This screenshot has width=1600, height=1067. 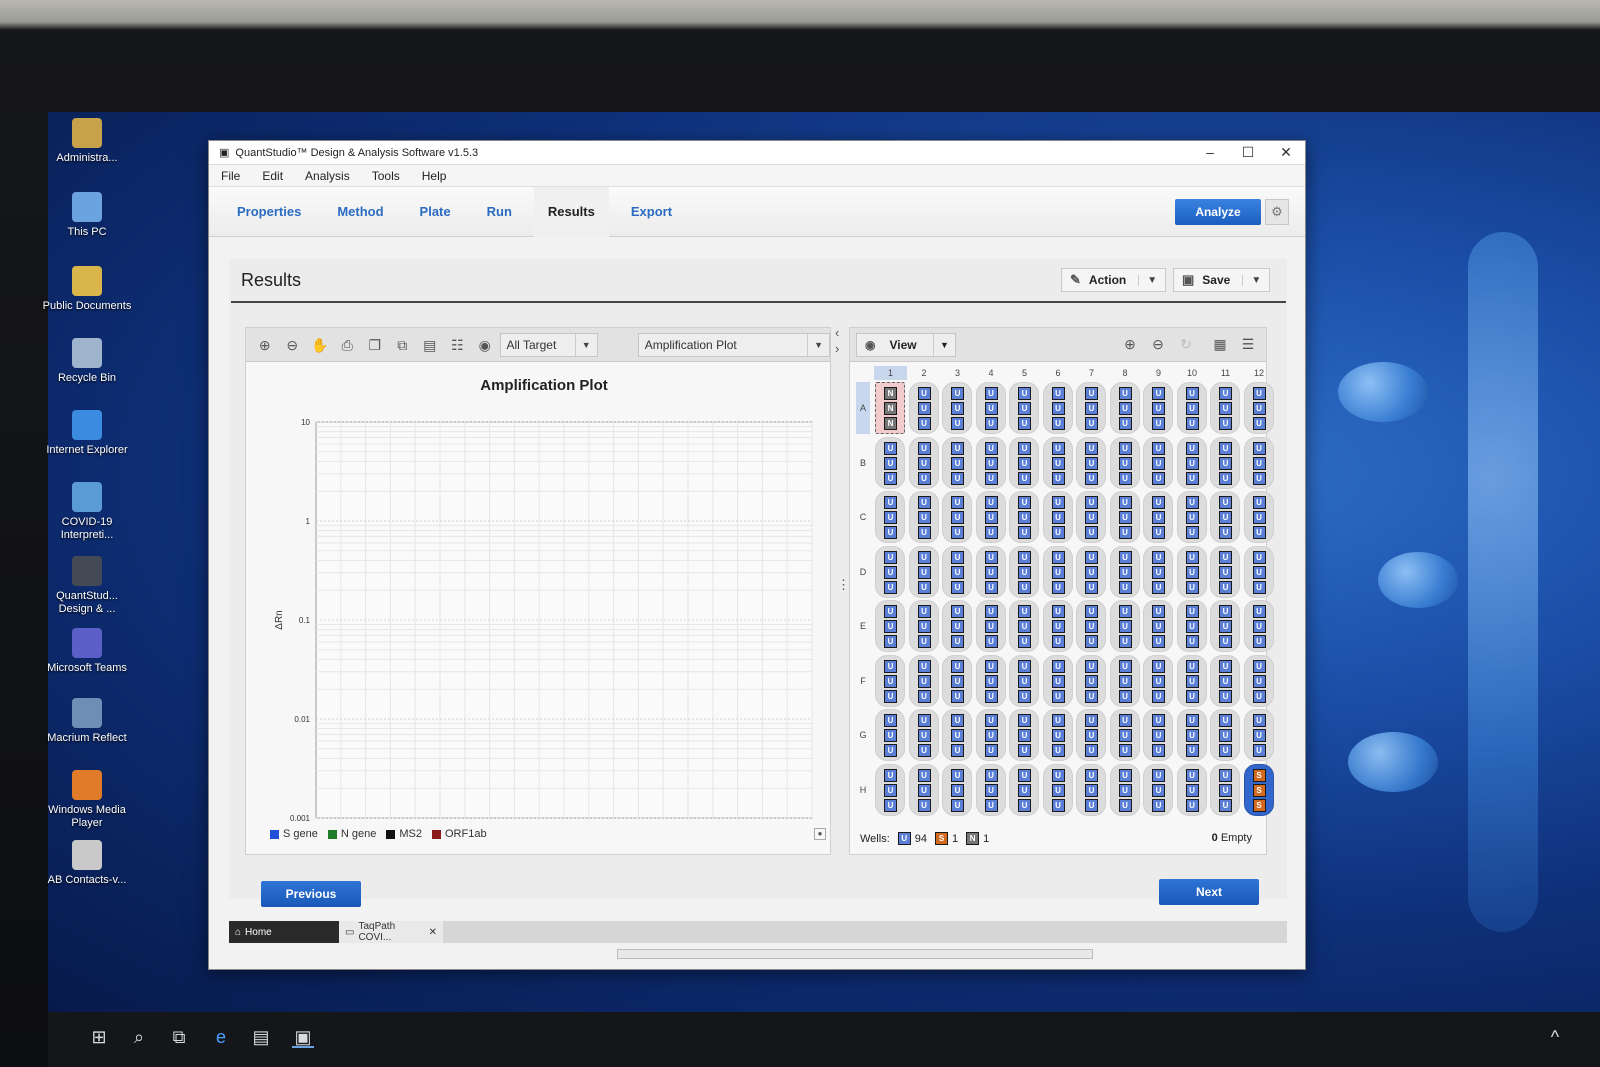 What do you see at coordinates (348, 345) in the screenshot?
I see `print-icon: ⎙` at bounding box center [348, 345].